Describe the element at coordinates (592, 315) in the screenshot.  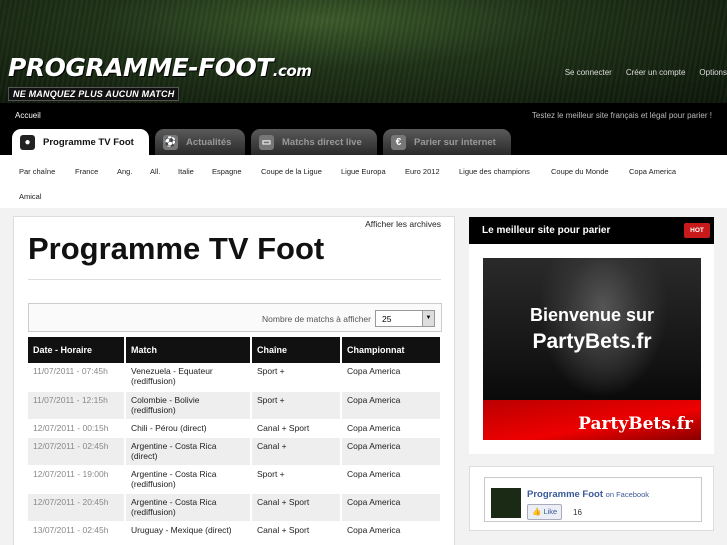
I see `banner-line1: Bienvenue sur` at that location.